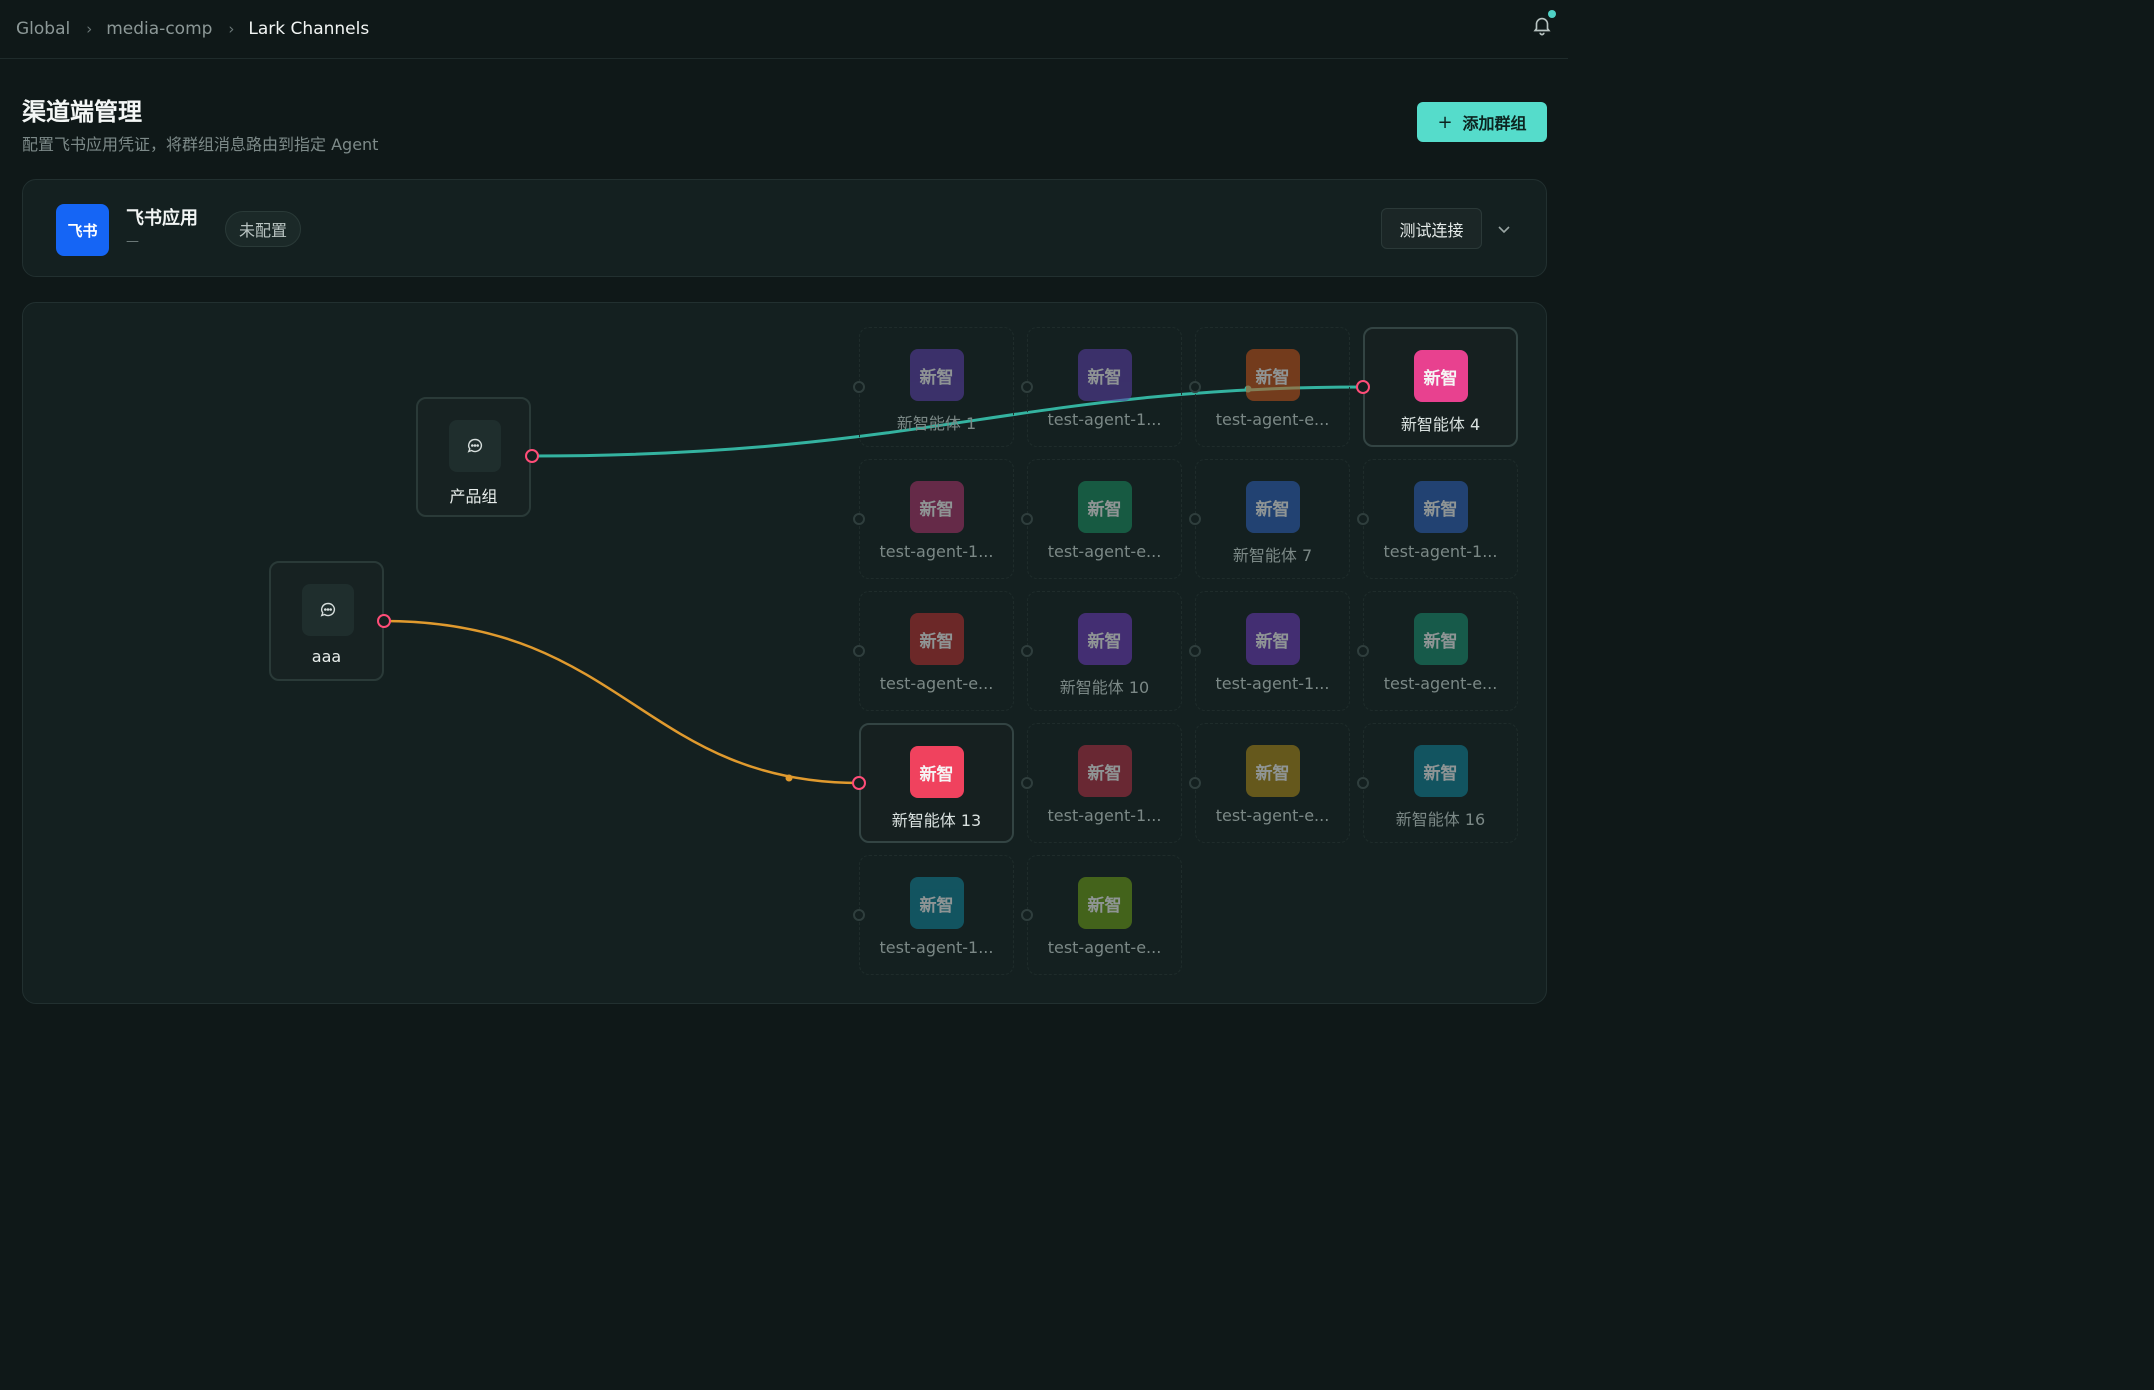 This screenshot has width=2154, height=1390. I want to click on plus-icon: +, so click(1445, 122).